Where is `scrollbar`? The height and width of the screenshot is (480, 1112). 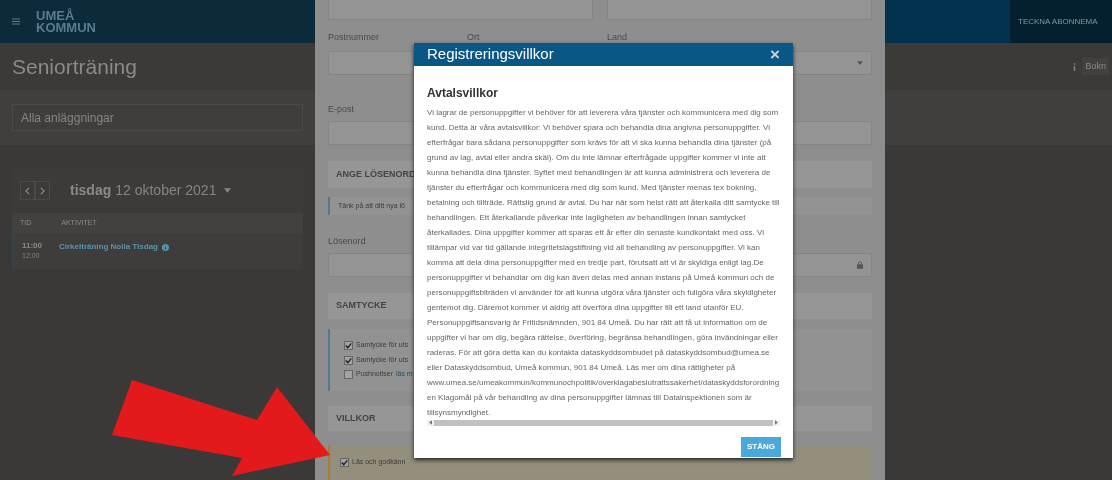
scrollbar is located at coordinates (603, 422).